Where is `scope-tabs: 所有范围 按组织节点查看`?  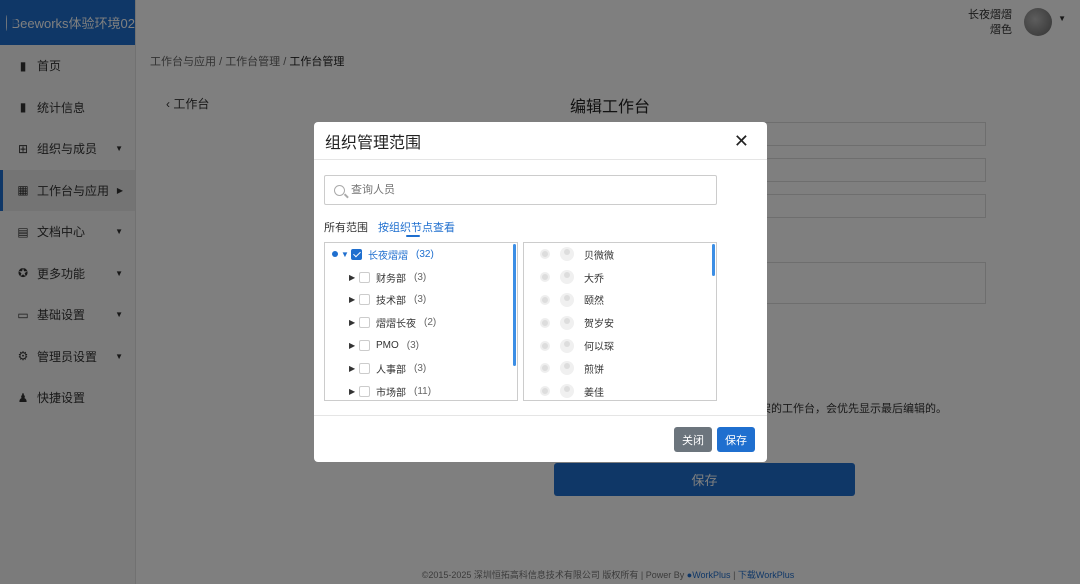
scope-tabs: 所有范围 按组织节点查看 is located at coordinates (389, 228).